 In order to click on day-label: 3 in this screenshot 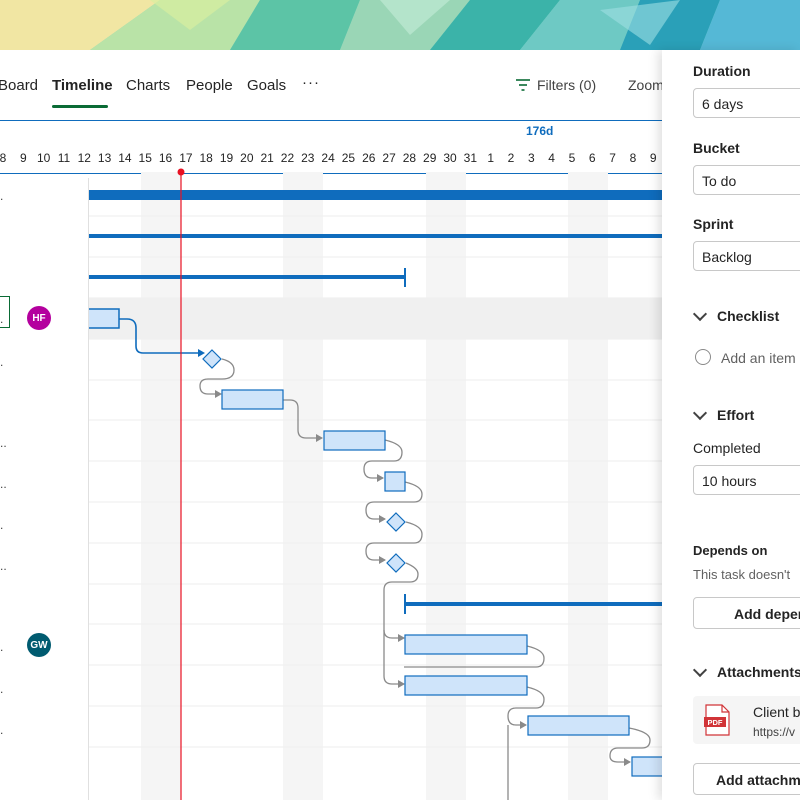, I will do `click(531, 158)`.